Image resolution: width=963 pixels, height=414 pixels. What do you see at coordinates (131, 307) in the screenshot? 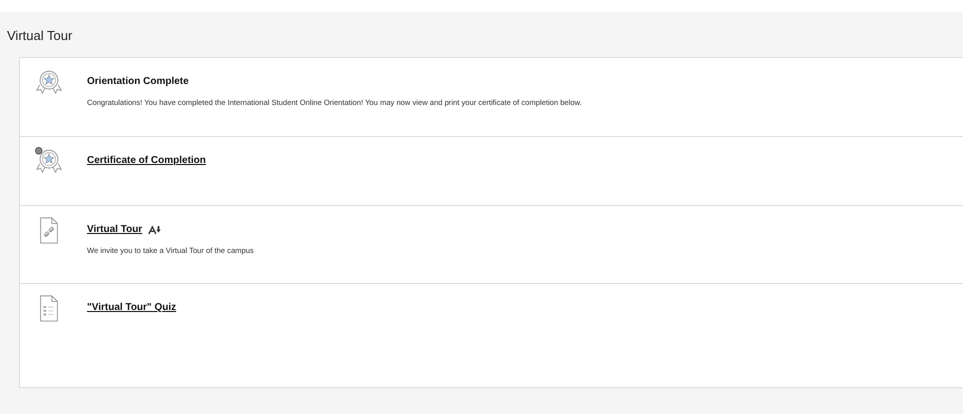
I see `item-link: "Virtual Tour" Quiz` at bounding box center [131, 307].